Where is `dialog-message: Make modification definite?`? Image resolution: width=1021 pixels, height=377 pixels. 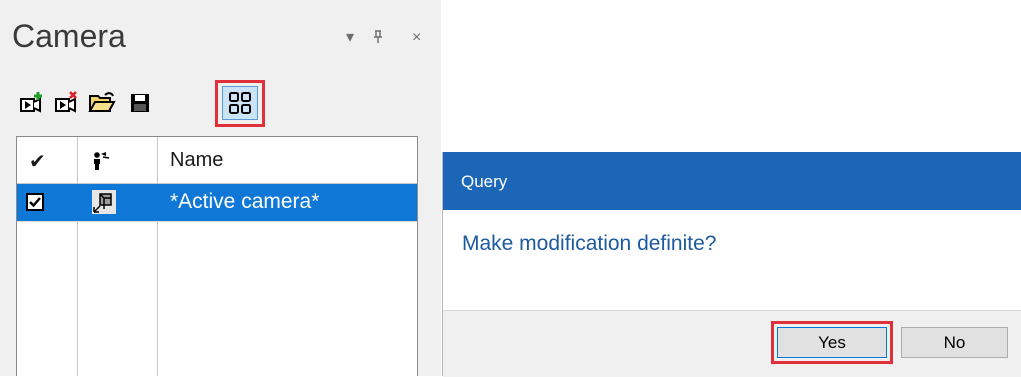 dialog-message: Make modification definite? is located at coordinates (589, 243).